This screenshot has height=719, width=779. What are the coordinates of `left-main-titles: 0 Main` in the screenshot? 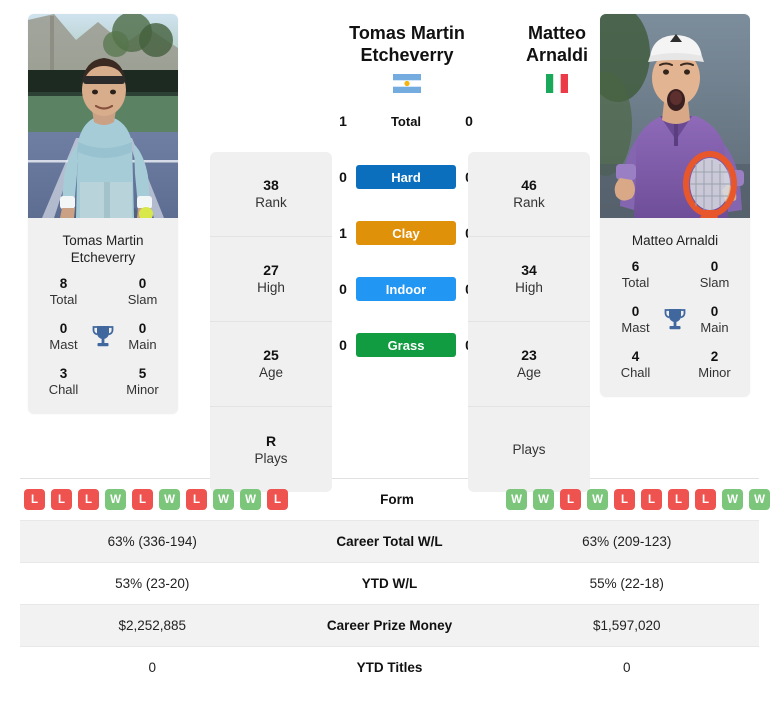 It's located at (142, 337).